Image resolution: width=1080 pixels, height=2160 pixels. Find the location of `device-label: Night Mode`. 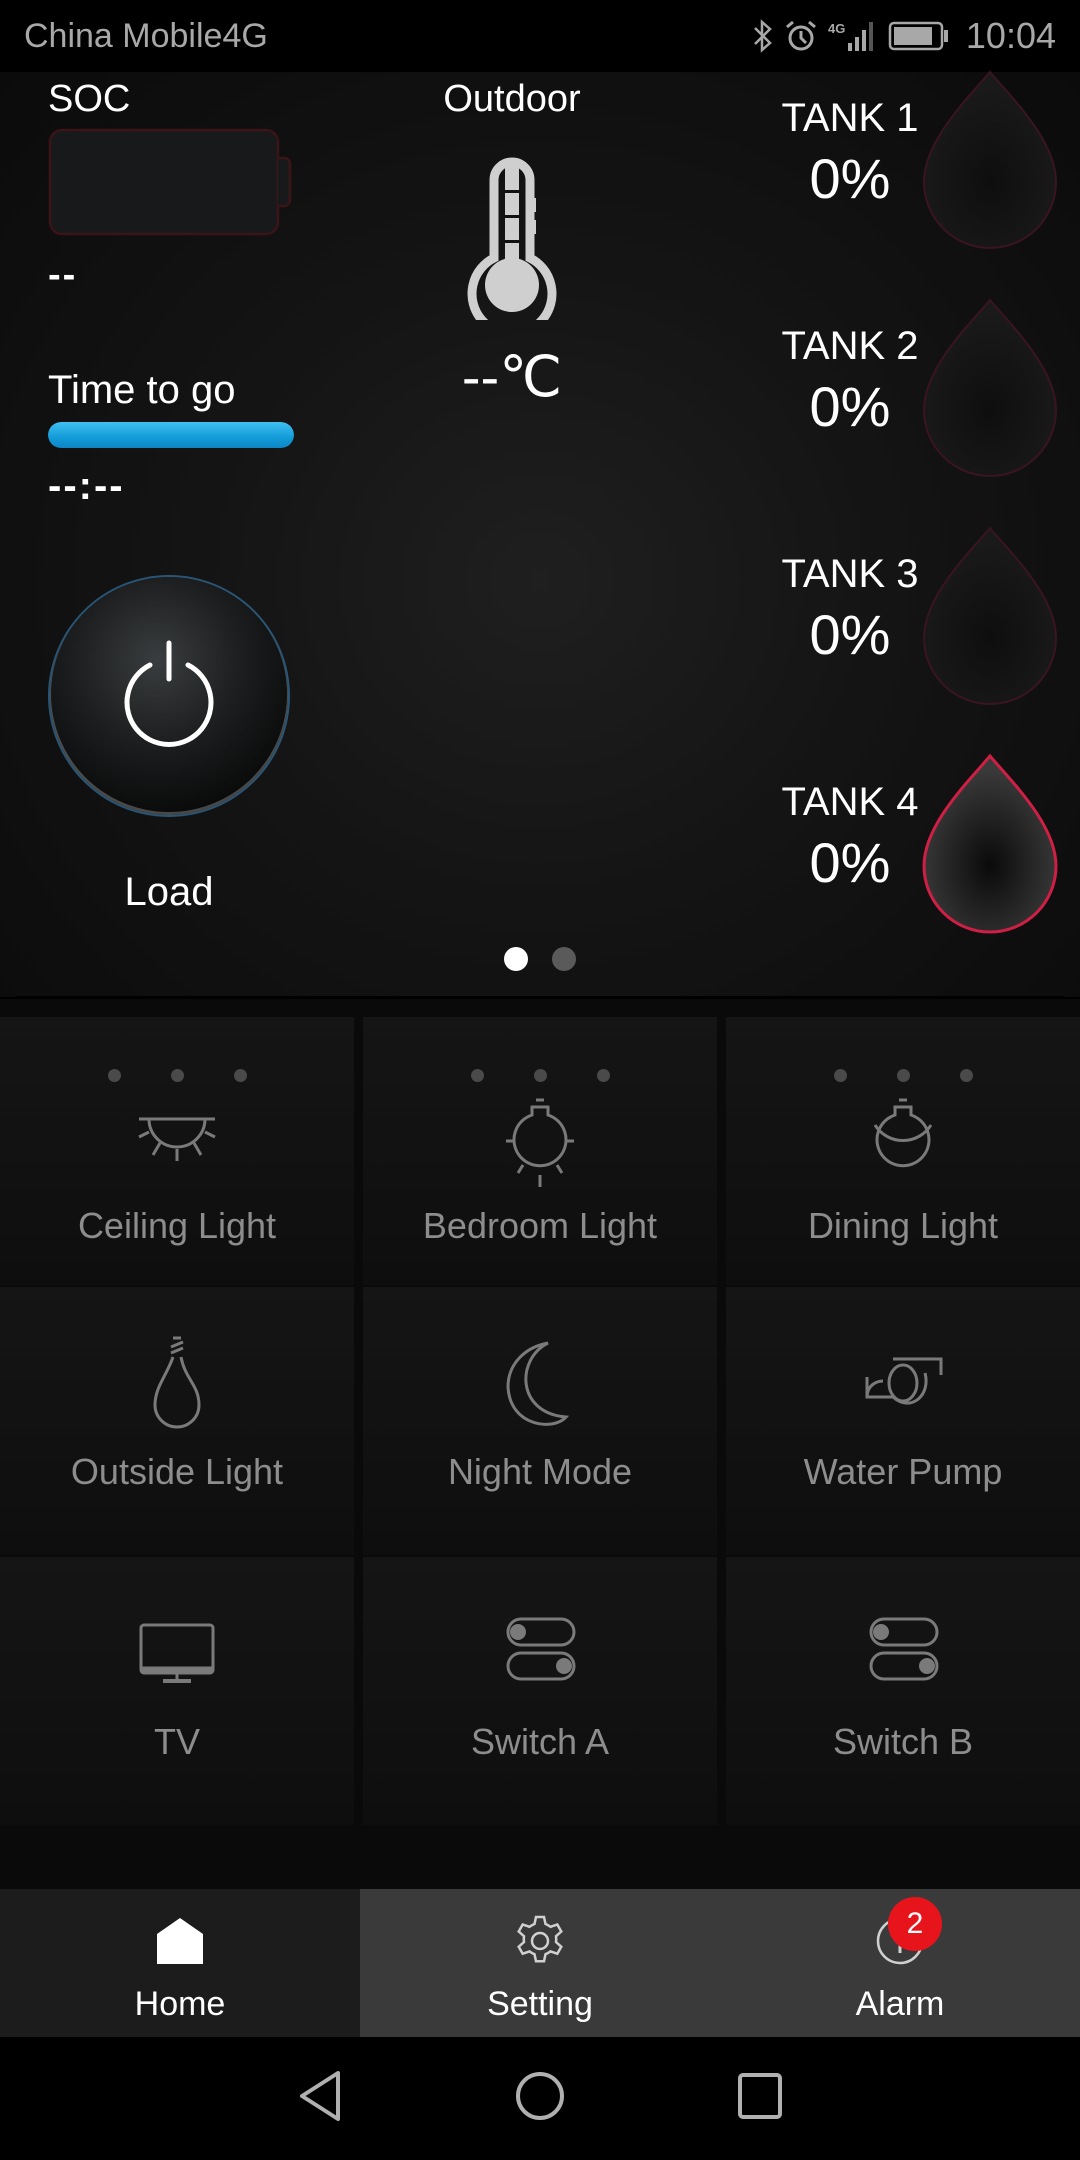

device-label: Night Mode is located at coordinates (540, 1471).